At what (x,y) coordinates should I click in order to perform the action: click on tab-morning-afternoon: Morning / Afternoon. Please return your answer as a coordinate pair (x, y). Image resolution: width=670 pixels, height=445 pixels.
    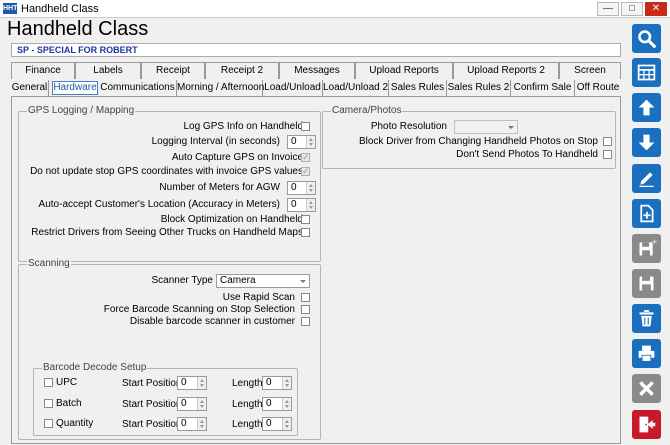
    Looking at the image, I should click on (220, 88).